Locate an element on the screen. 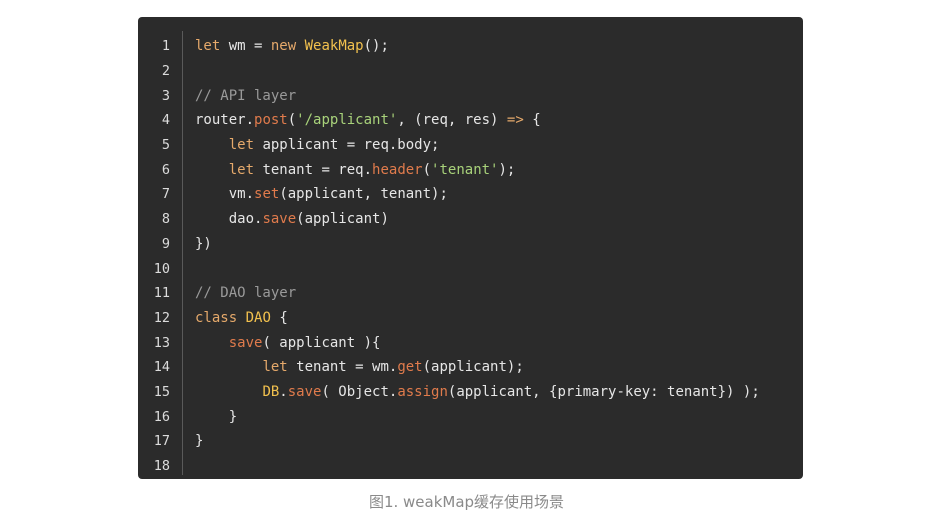 The image size is (933, 523). code-token: (applicant, {primary-key: tenant}) ); is located at coordinates (603, 391).